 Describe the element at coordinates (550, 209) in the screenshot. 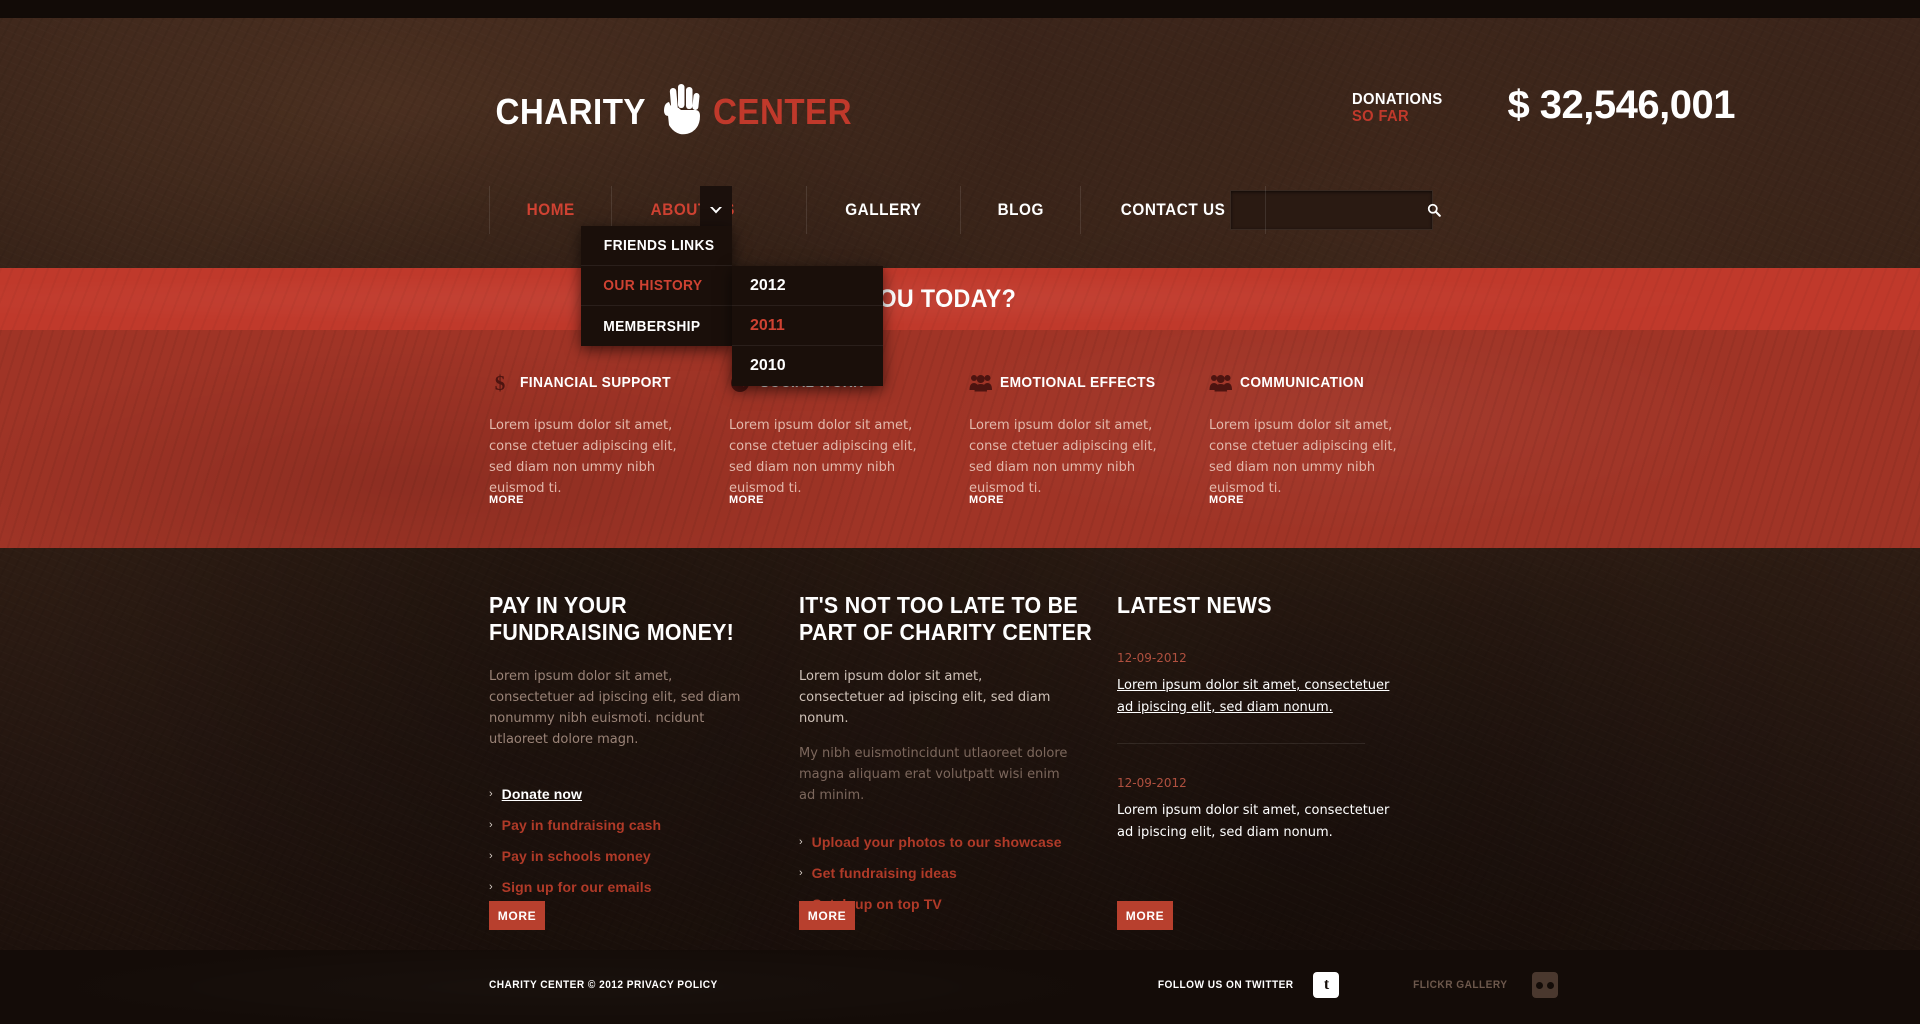

I see `nav-item-home-label: HOME` at that location.